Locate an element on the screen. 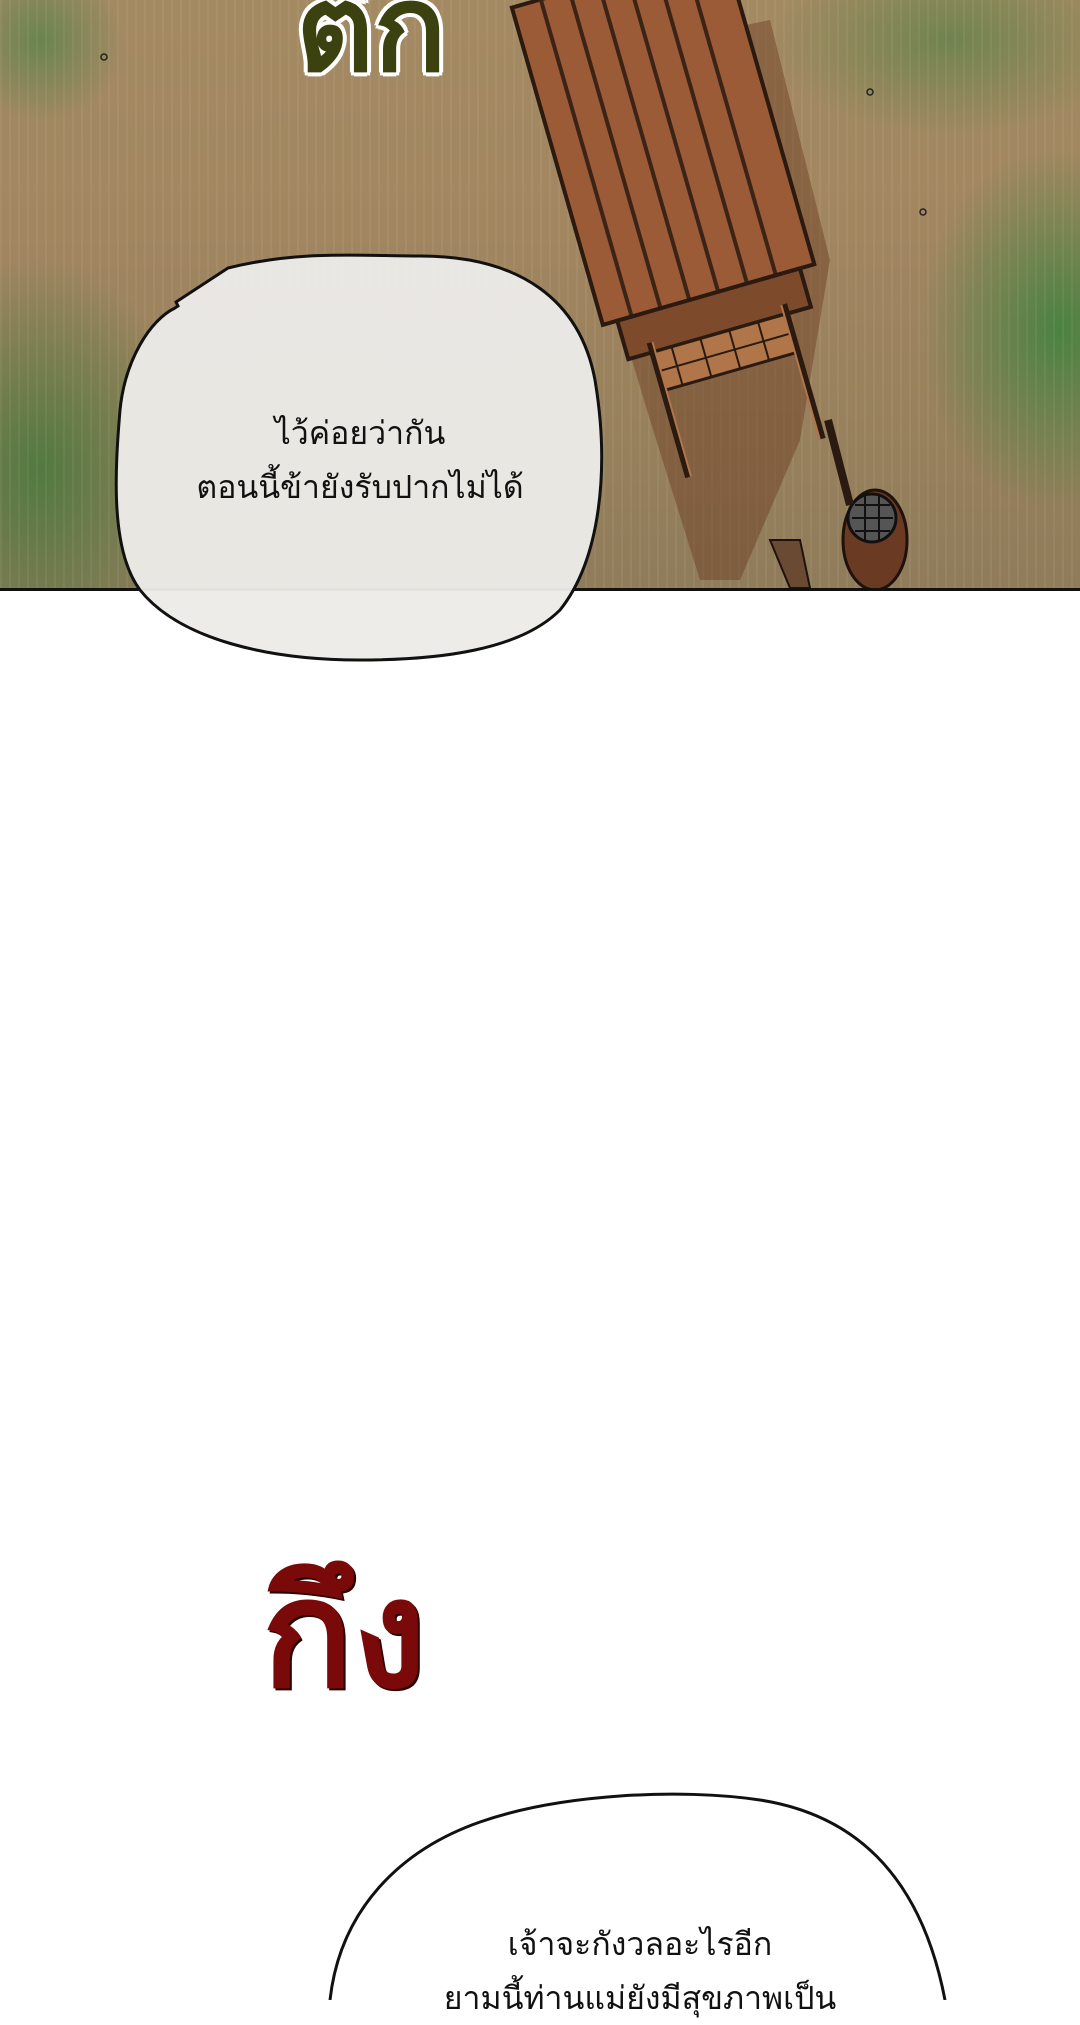  speech-bubble-1-line-1: ไว้ค่อยว่ากัน is located at coordinates (360, 433).